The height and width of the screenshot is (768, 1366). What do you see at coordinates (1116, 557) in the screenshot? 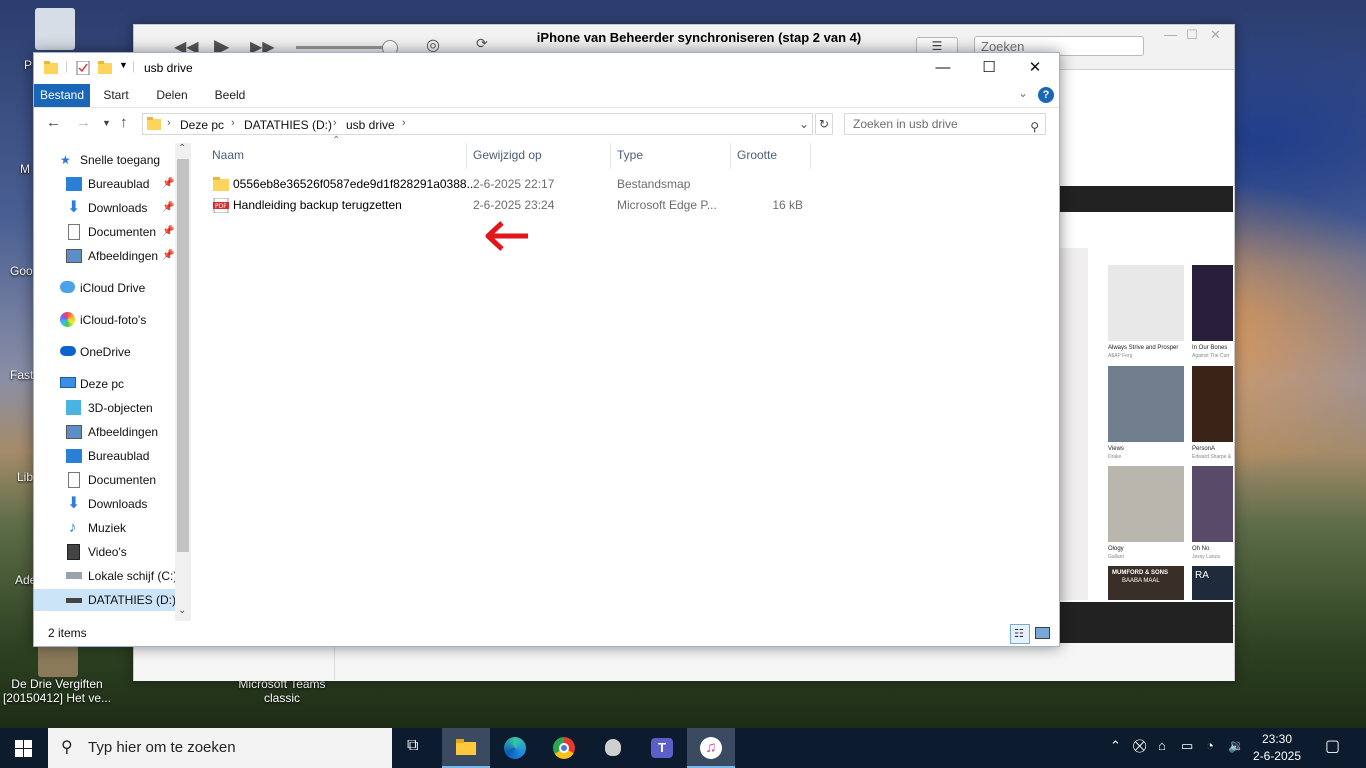
I see `album-artist: Gallant` at bounding box center [1116, 557].